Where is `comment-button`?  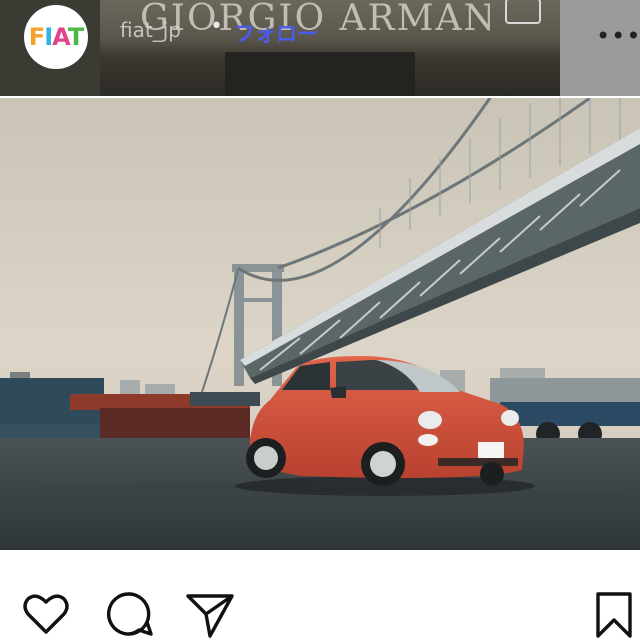 comment-button is located at coordinates (129, 614).